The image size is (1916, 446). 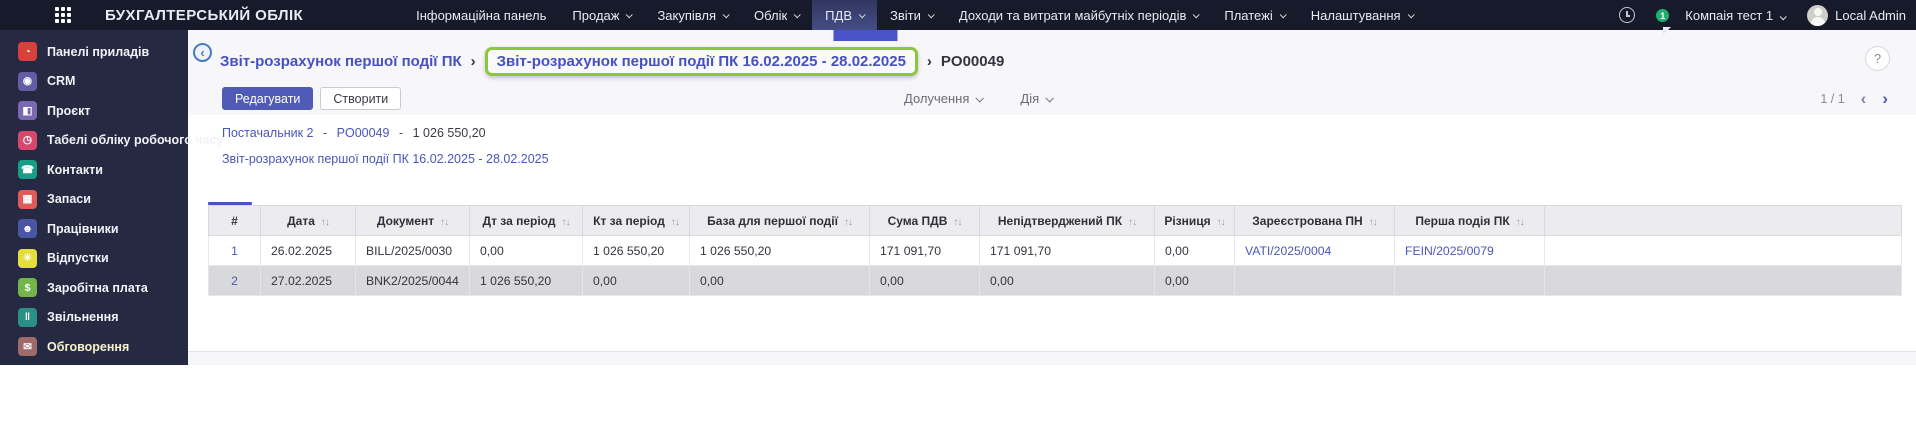 What do you see at coordinates (924, 280) in the screenshot?
I see `cell-vat_amount: 0,00` at bounding box center [924, 280].